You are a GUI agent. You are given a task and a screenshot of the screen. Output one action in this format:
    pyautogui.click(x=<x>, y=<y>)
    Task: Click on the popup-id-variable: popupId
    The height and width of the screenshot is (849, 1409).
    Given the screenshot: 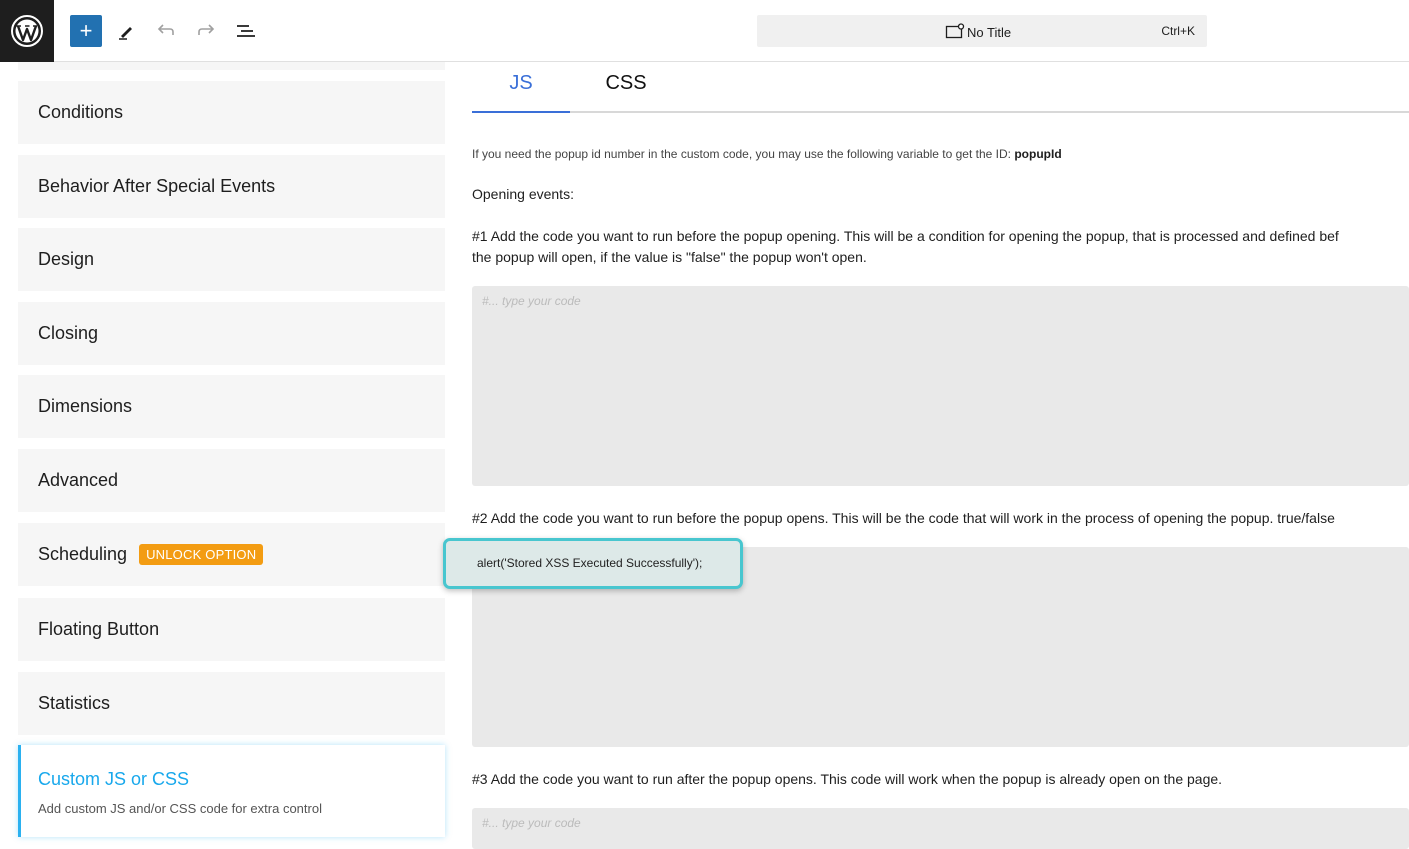 What is the action you would take?
    pyautogui.click(x=1038, y=154)
    